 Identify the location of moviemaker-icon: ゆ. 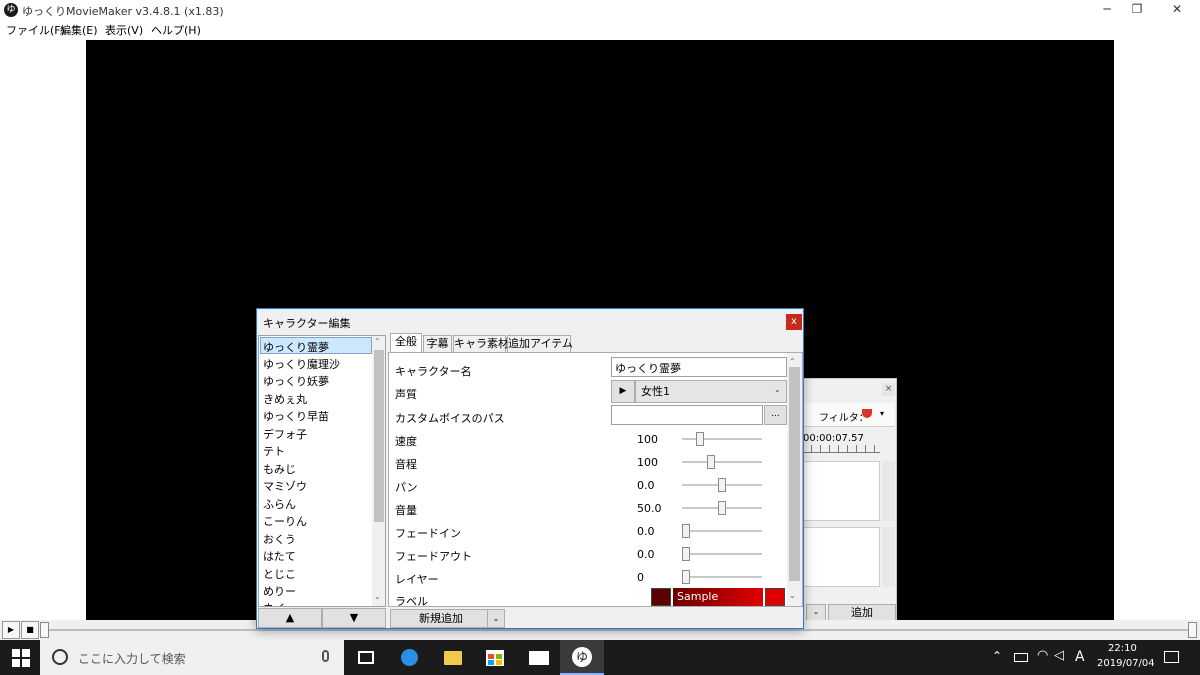
(582, 657).